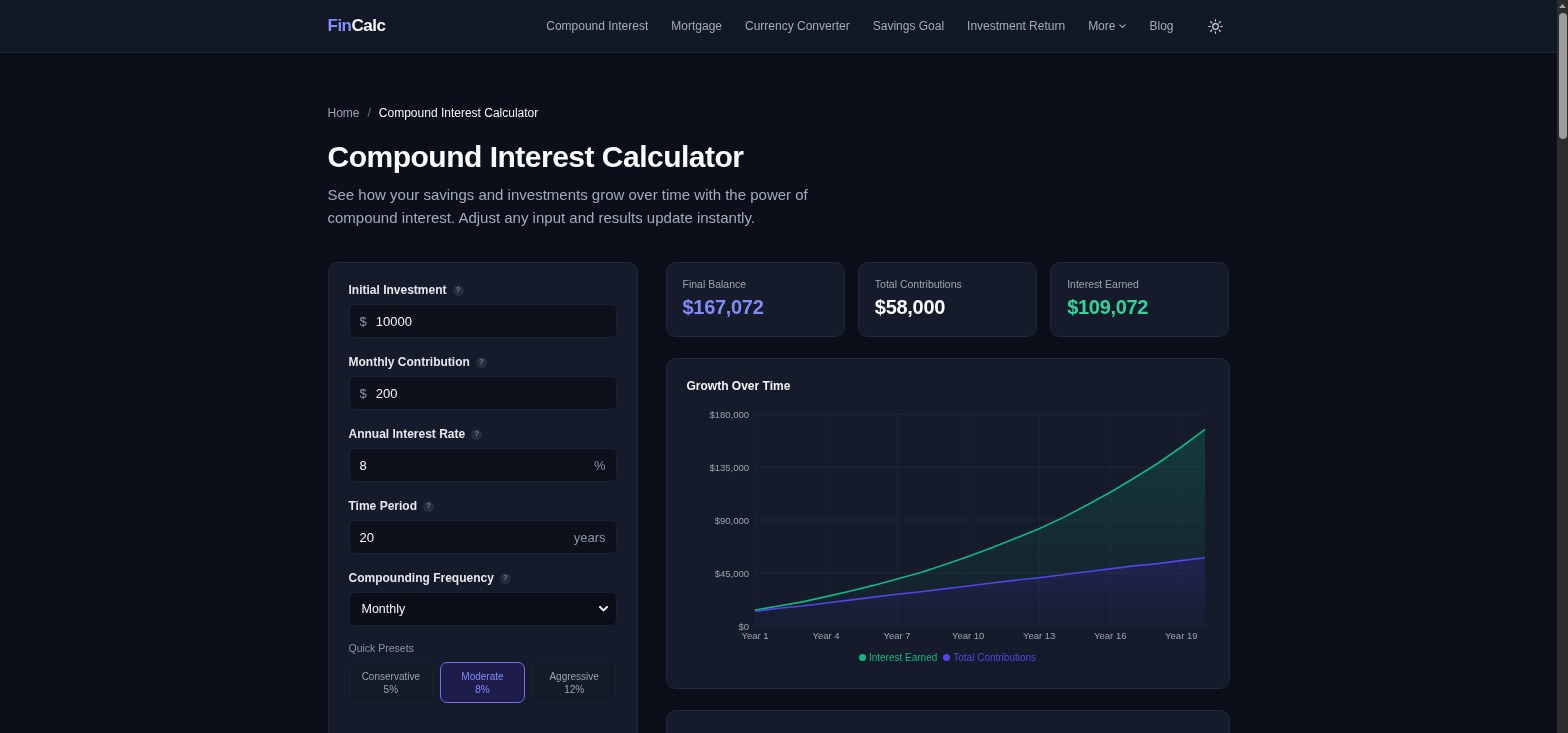 The width and height of the screenshot is (1568, 733). Describe the element at coordinates (1038, 635) in the screenshot. I see `x-axis-label: Year 13` at that location.